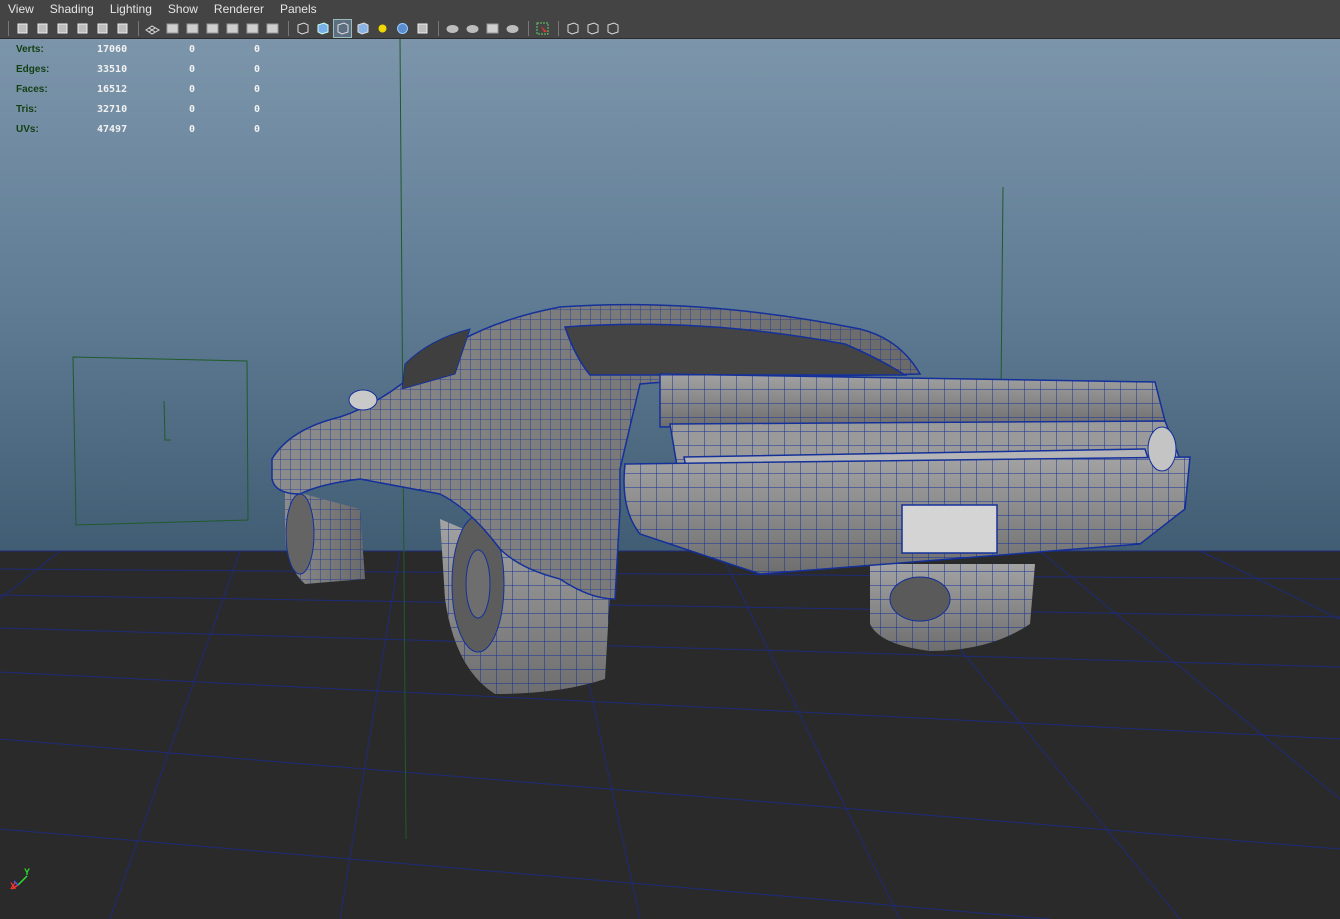  Describe the element at coordinates (363, 400) in the screenshot. I see `side-mirror` at that location.